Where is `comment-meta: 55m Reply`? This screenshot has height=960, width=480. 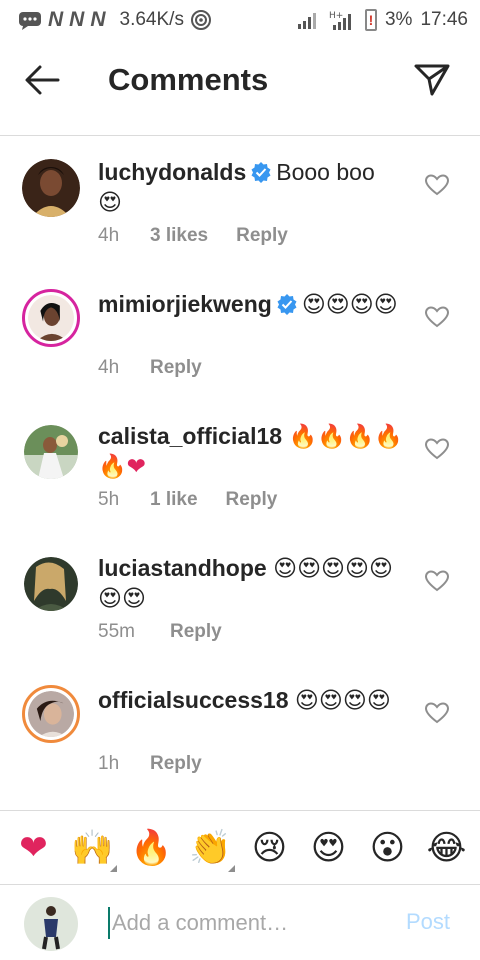
comment-meta: 55m Reply is located at coordinates (160, 632).